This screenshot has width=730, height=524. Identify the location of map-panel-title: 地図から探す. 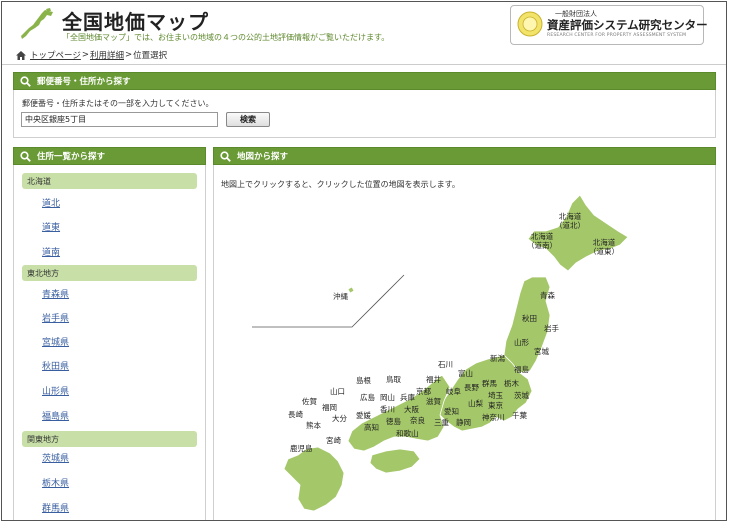
(263, 157).